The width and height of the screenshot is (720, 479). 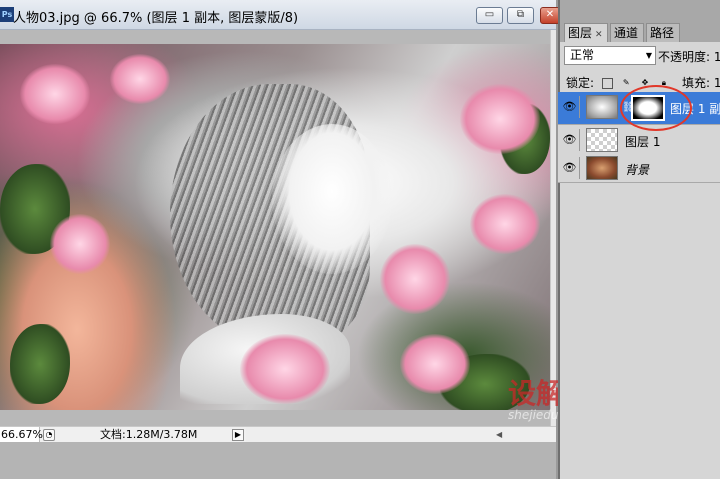 What do you see at coordinates (689, 56) in the screenshot?
I see `opacity-label: 不透明度: 1` at bounding box center [689, 56].